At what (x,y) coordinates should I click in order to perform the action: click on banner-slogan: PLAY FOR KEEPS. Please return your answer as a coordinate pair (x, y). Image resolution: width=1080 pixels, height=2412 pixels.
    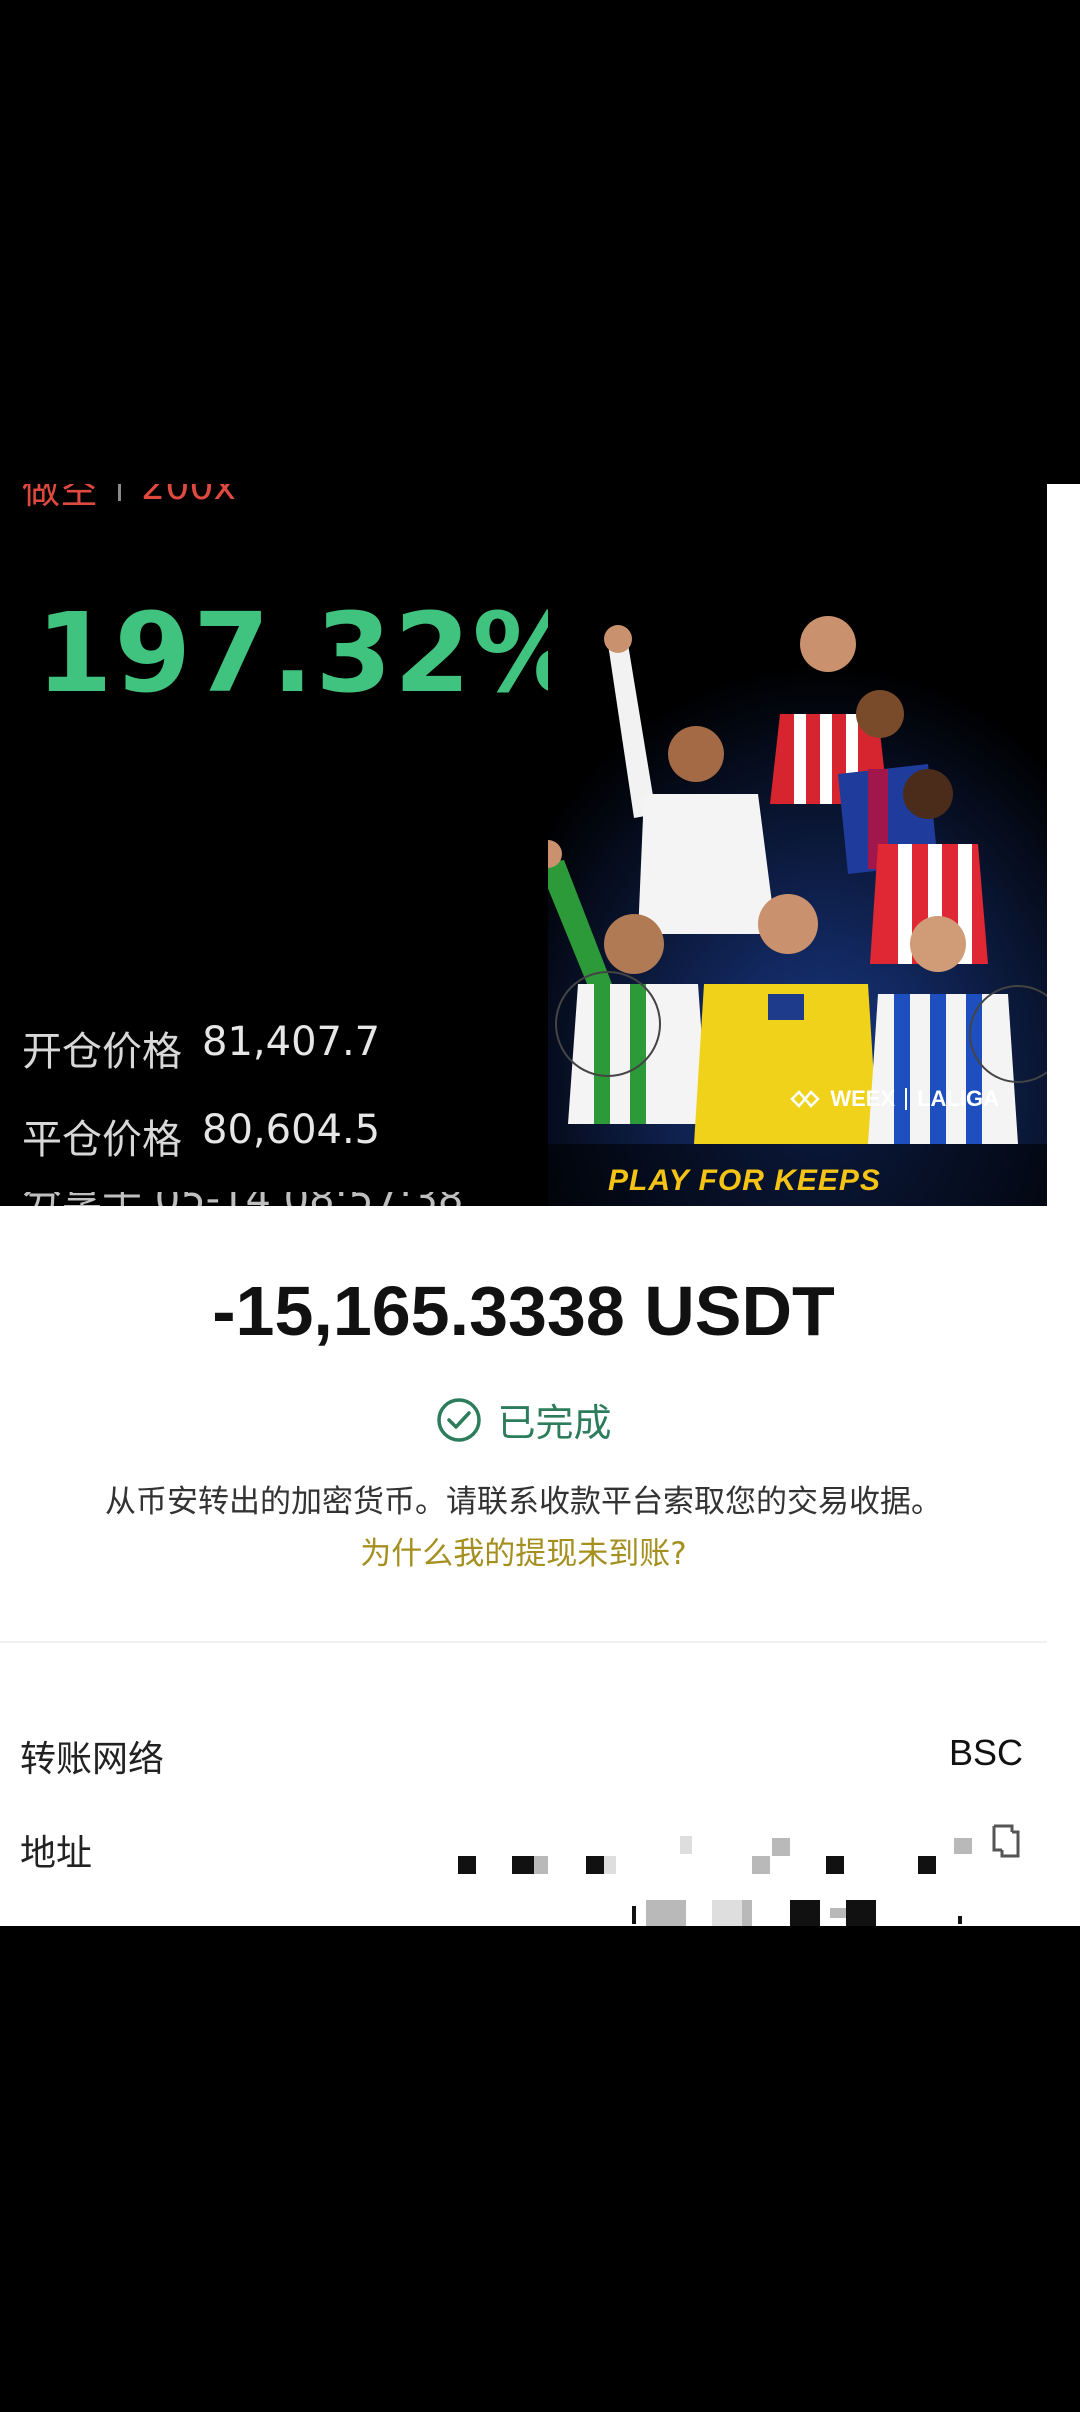
    Looking at the image, I should click on (744, 1180).